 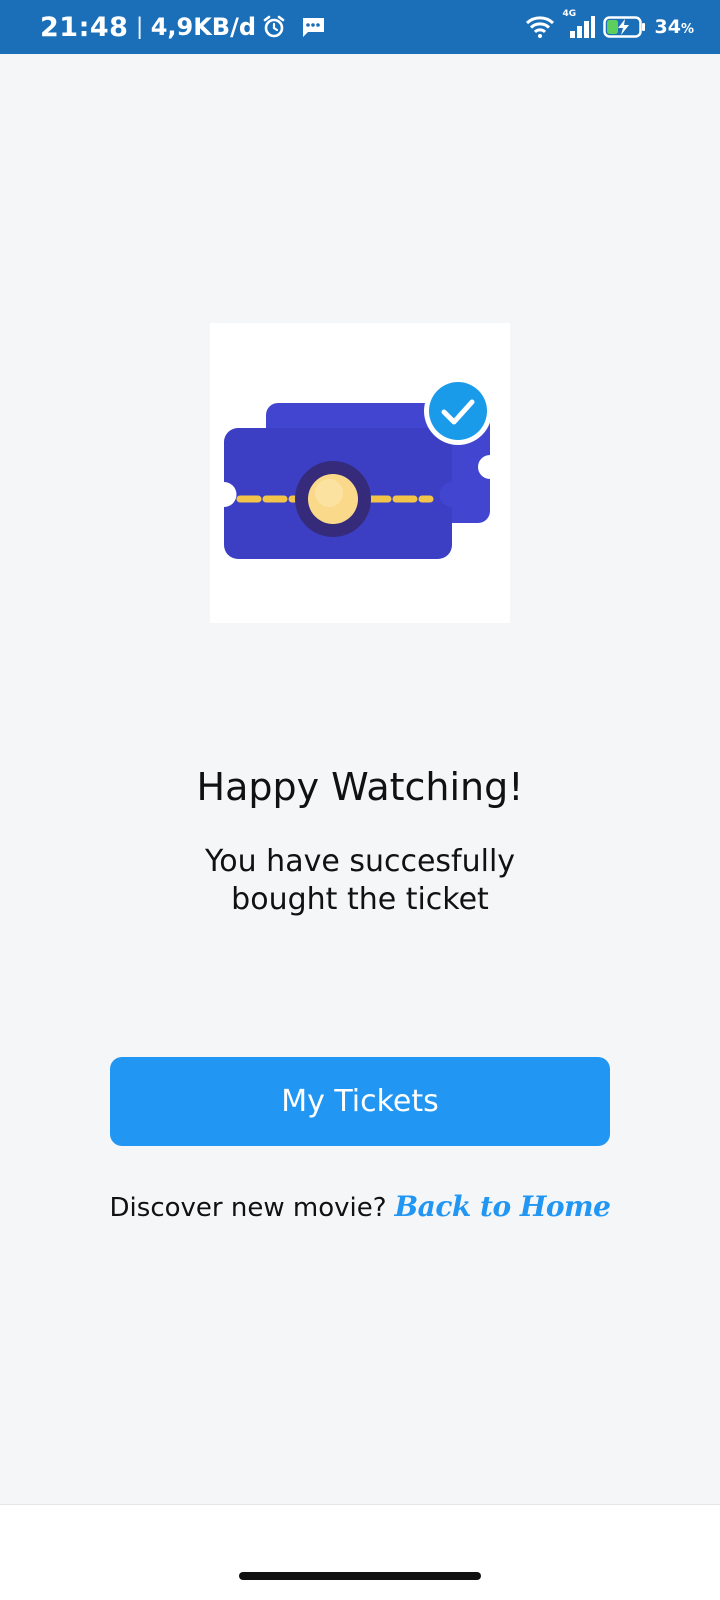 I want to click on network-type: 4G, so click(x=569, y=14).